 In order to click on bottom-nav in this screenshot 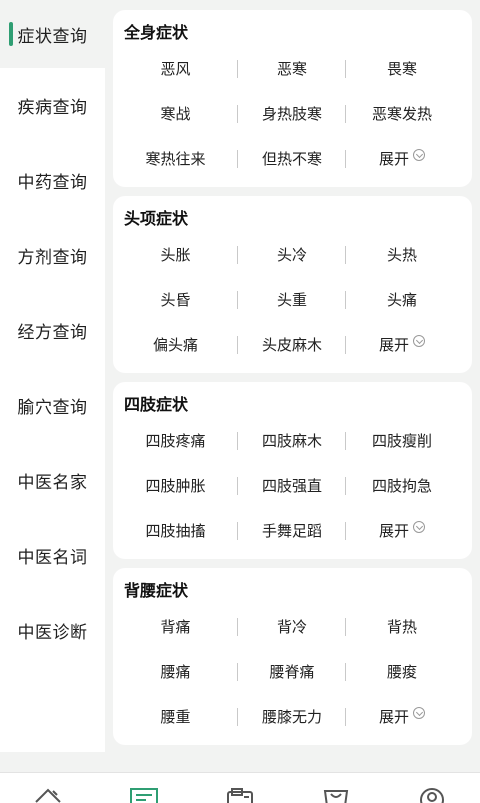, I will do `click(240, 787)`.